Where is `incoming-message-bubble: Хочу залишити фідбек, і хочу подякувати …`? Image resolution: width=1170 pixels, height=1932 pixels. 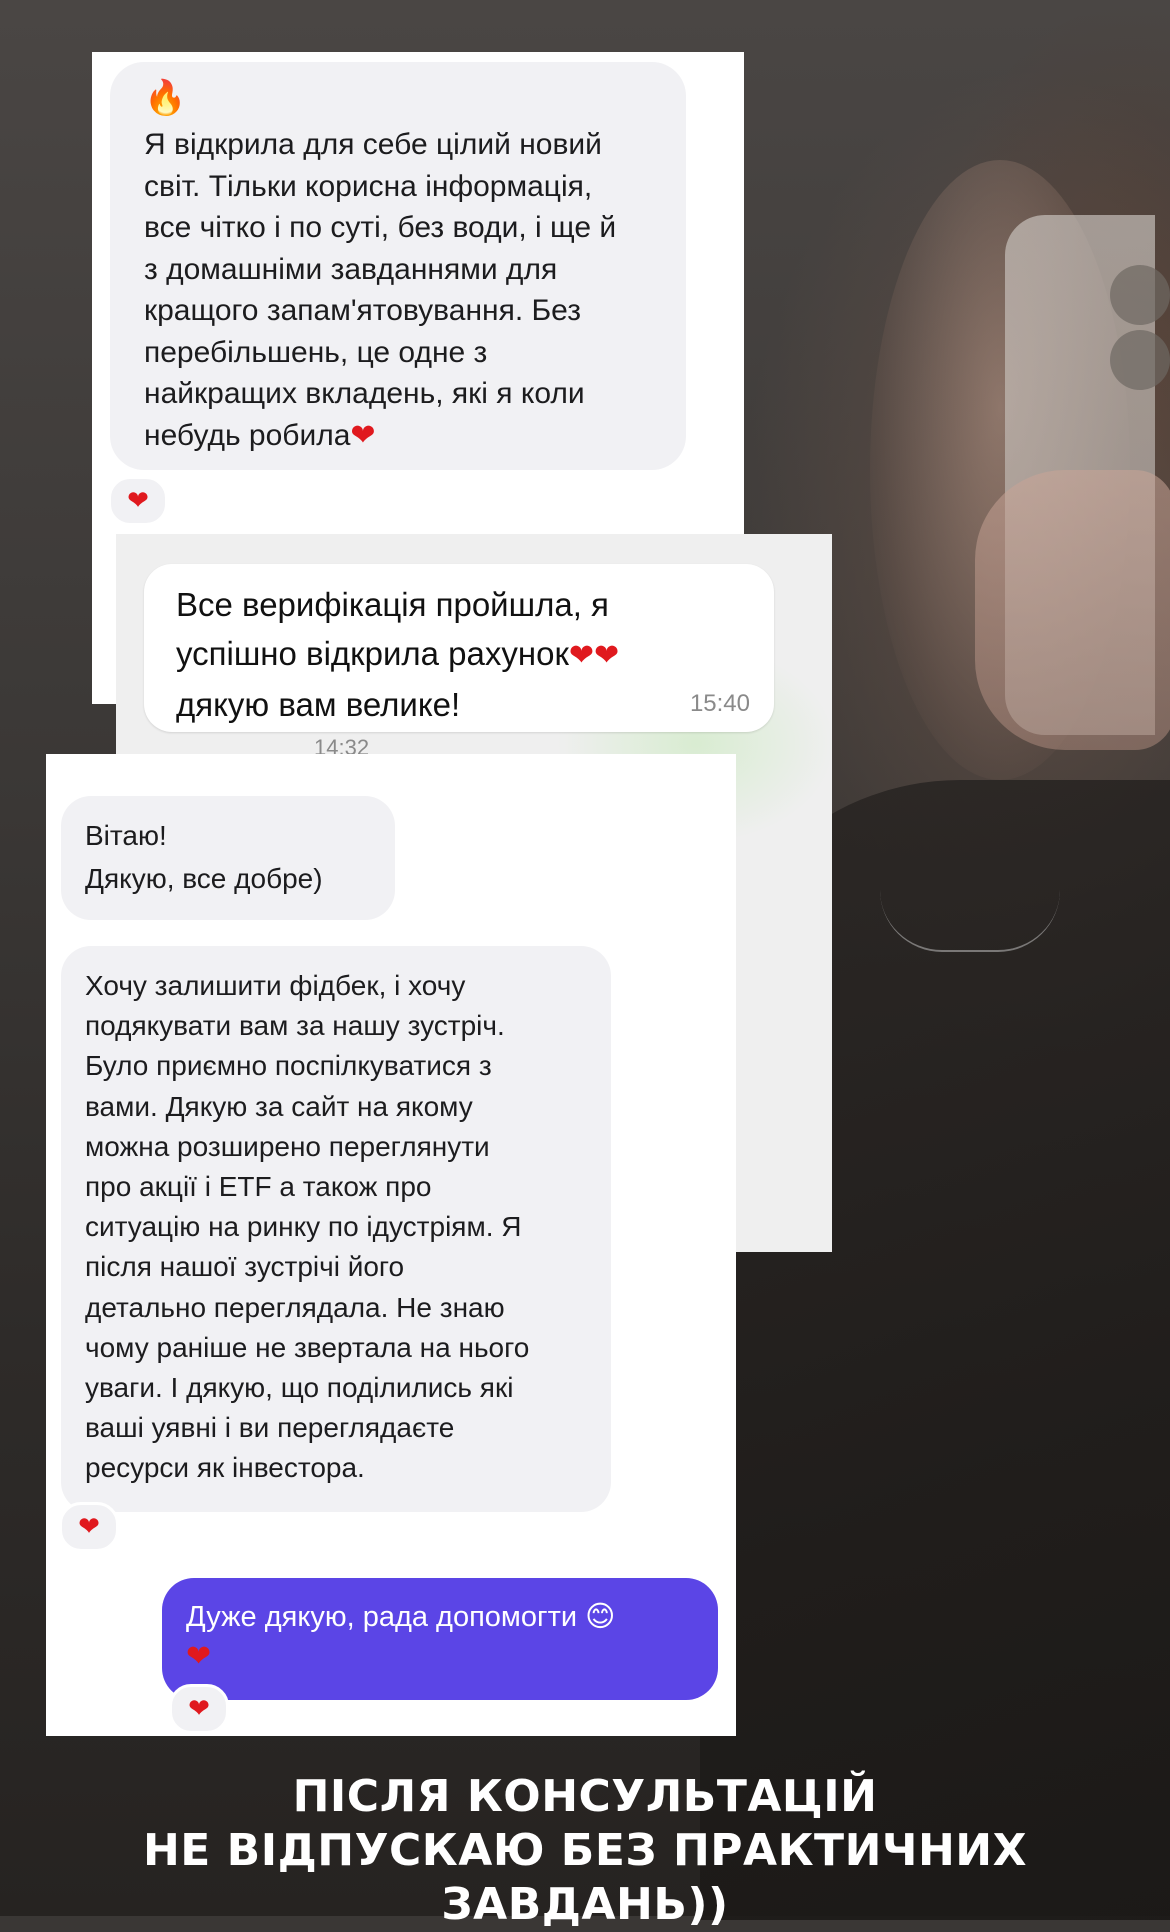 incoming-message-bubble: Хочу залишити фідбек, і хочу подякувати … is located at coordinates (336, 1229).